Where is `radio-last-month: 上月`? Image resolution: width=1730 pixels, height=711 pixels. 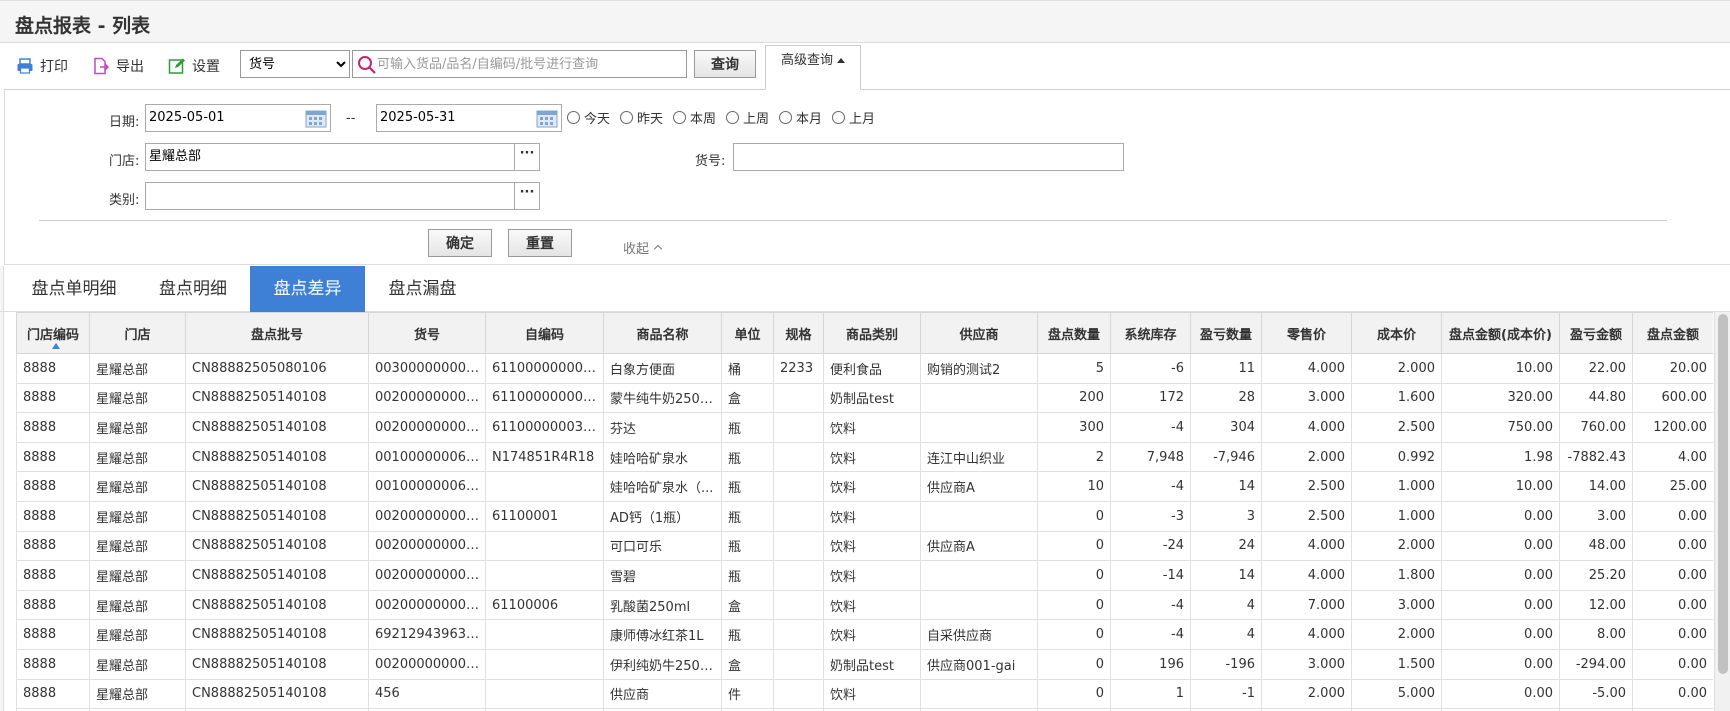 radio-last-month: 上月 is located at coordinates (853, 117).